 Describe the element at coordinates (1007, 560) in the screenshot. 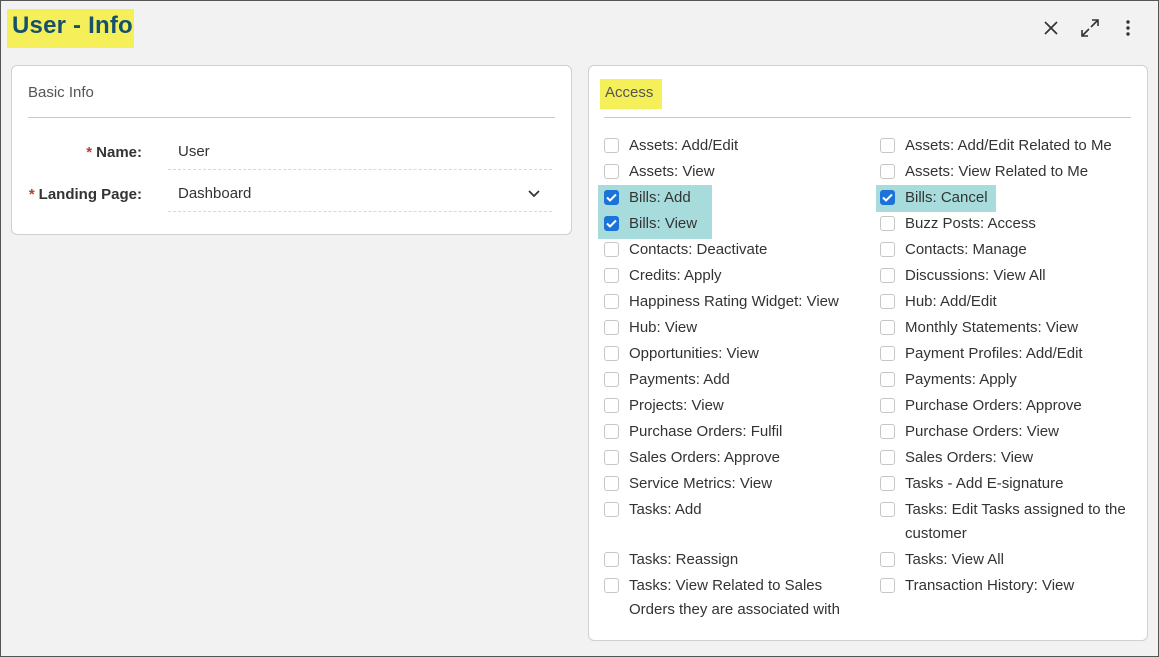

I see `permission-right-15: Tasks: View All` at that location.